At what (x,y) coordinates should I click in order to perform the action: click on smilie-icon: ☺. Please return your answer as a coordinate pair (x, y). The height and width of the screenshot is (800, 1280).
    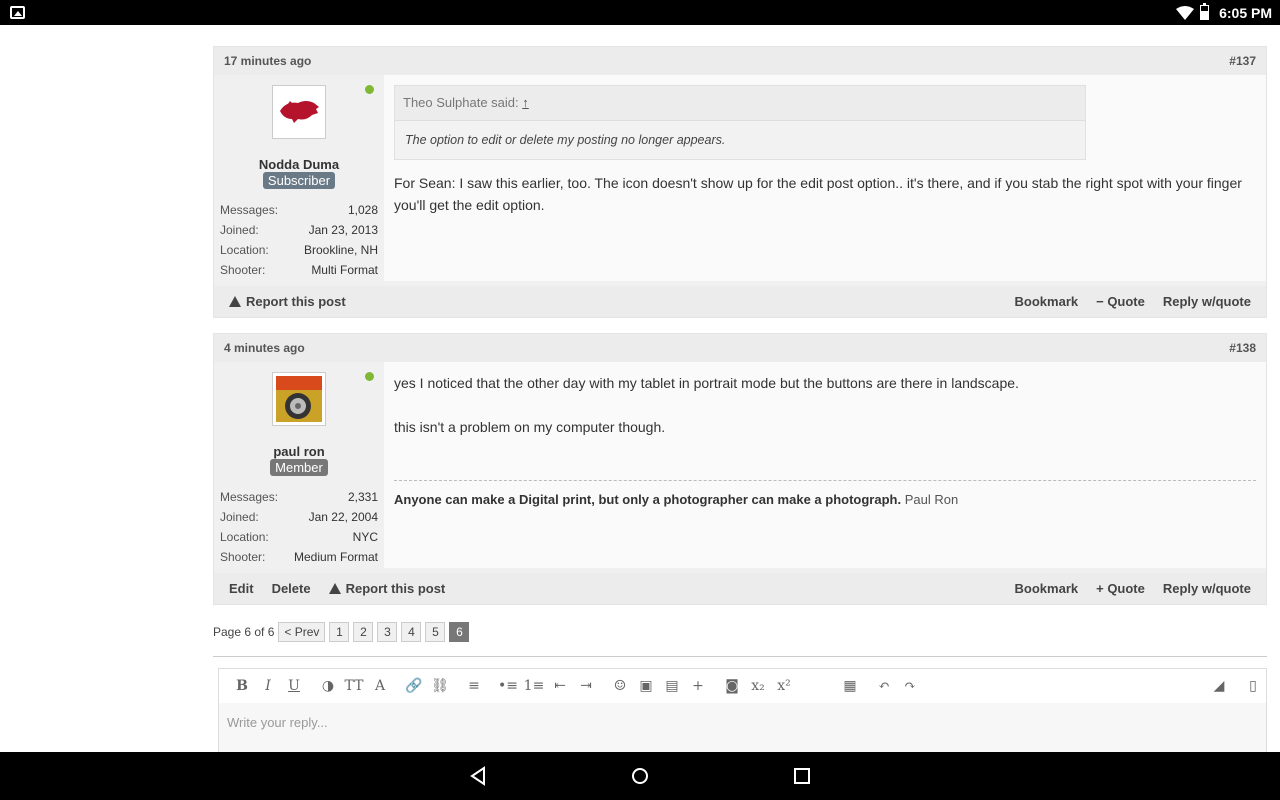
    Looking at the image, I should click on (620, 686).